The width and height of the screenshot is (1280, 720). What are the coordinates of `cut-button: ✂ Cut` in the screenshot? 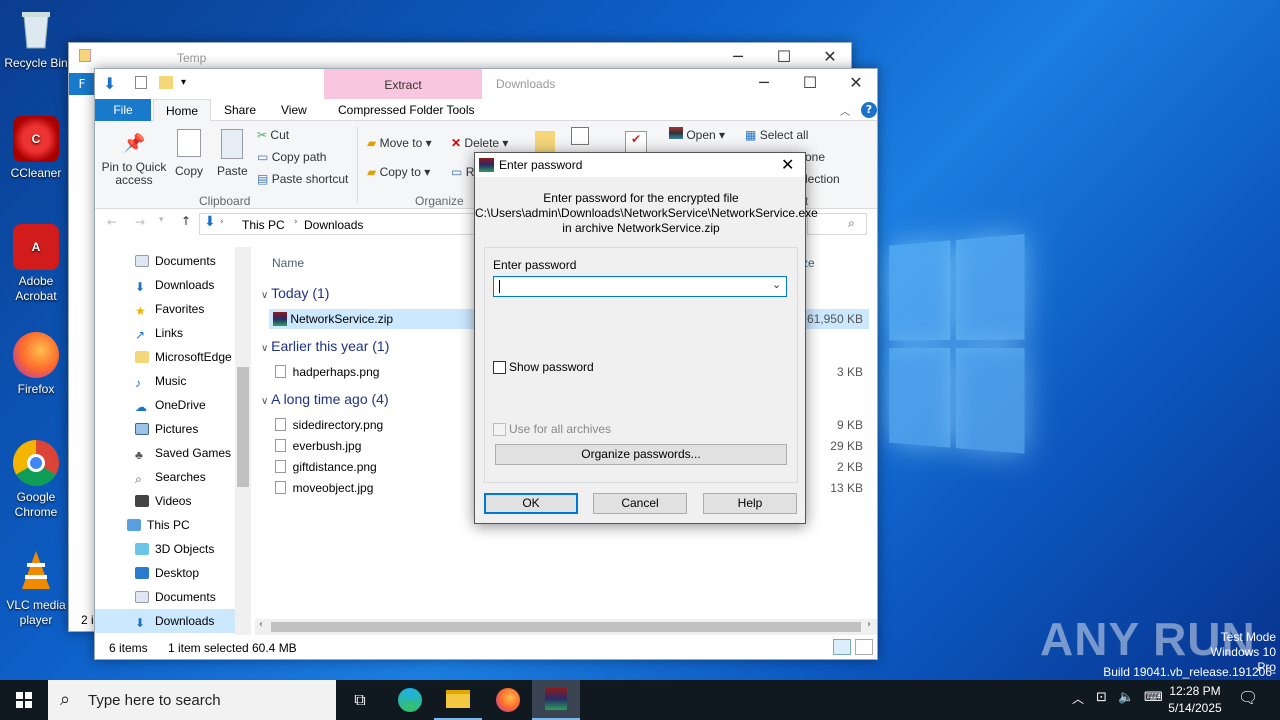 It's located at (273, 135).